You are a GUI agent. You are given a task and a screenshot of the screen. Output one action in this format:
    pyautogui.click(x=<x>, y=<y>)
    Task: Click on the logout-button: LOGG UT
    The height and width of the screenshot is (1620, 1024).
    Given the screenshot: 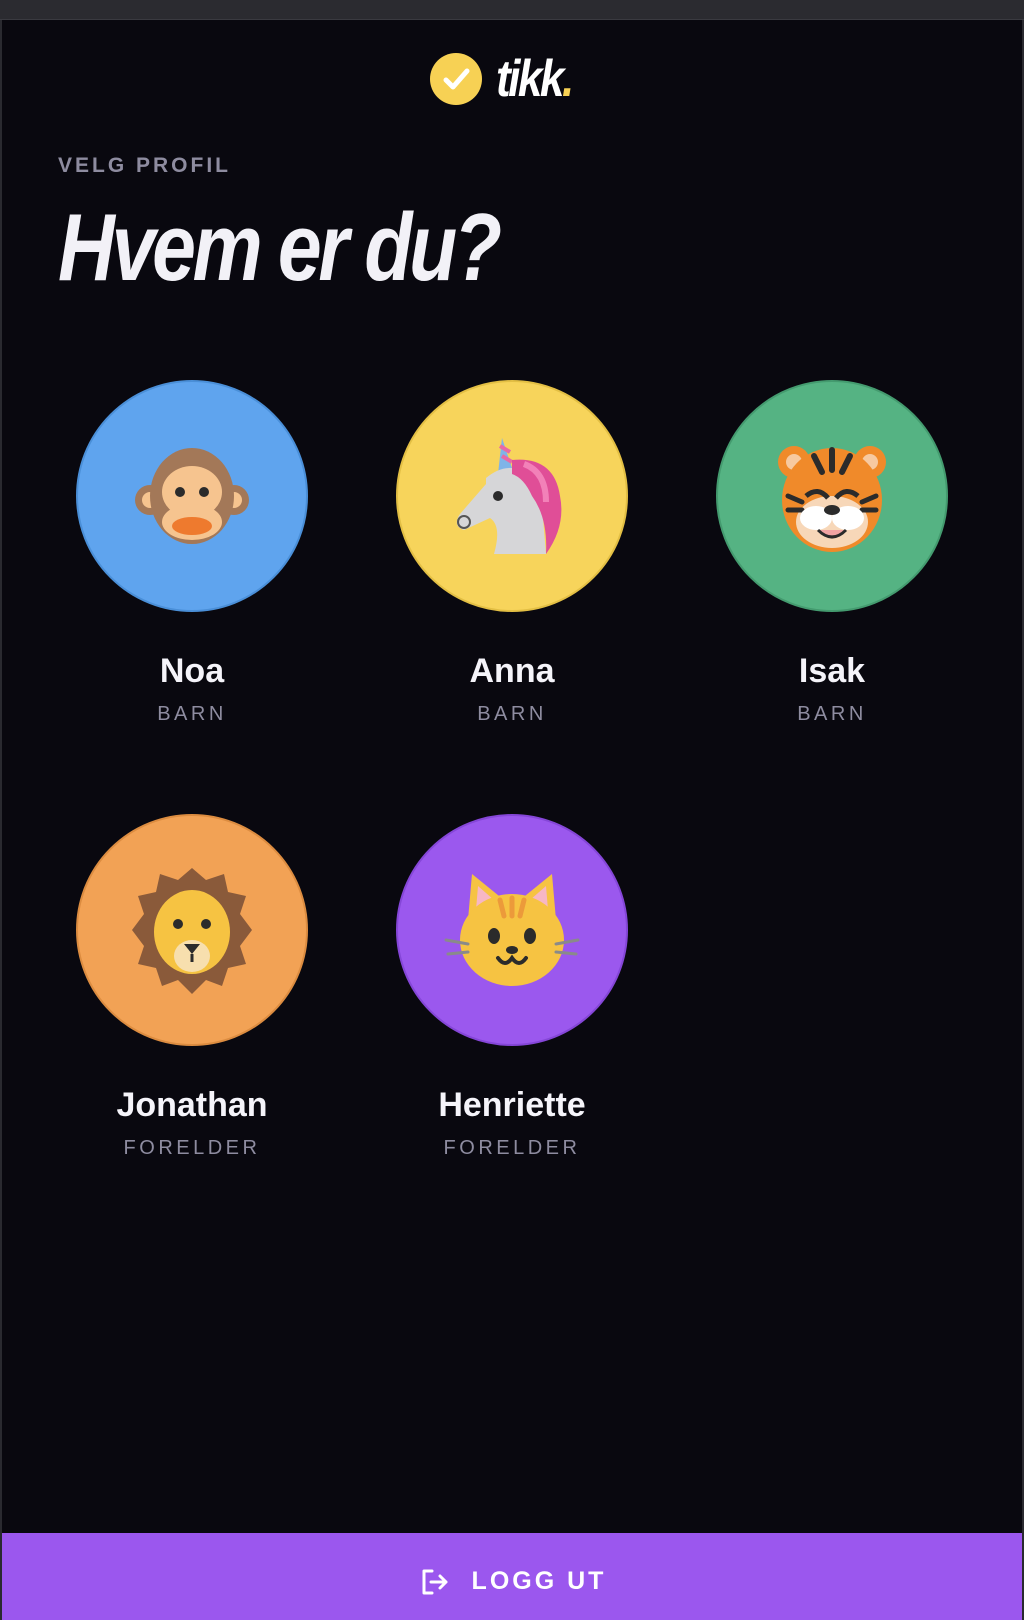 What is the action you would take?
    pyautogui.click(x=512, y=1576)
    